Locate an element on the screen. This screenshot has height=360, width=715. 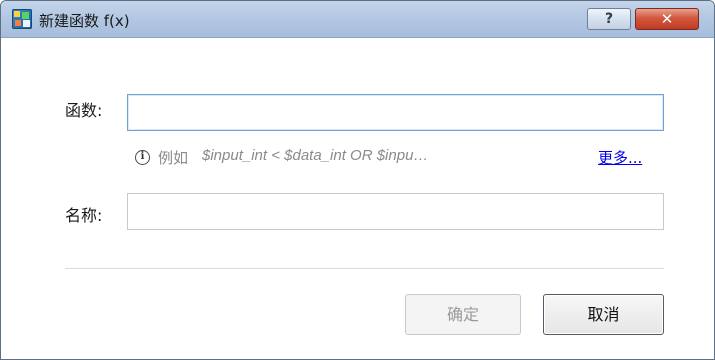
function-label: 函数: is located at coordinates (84, 110).